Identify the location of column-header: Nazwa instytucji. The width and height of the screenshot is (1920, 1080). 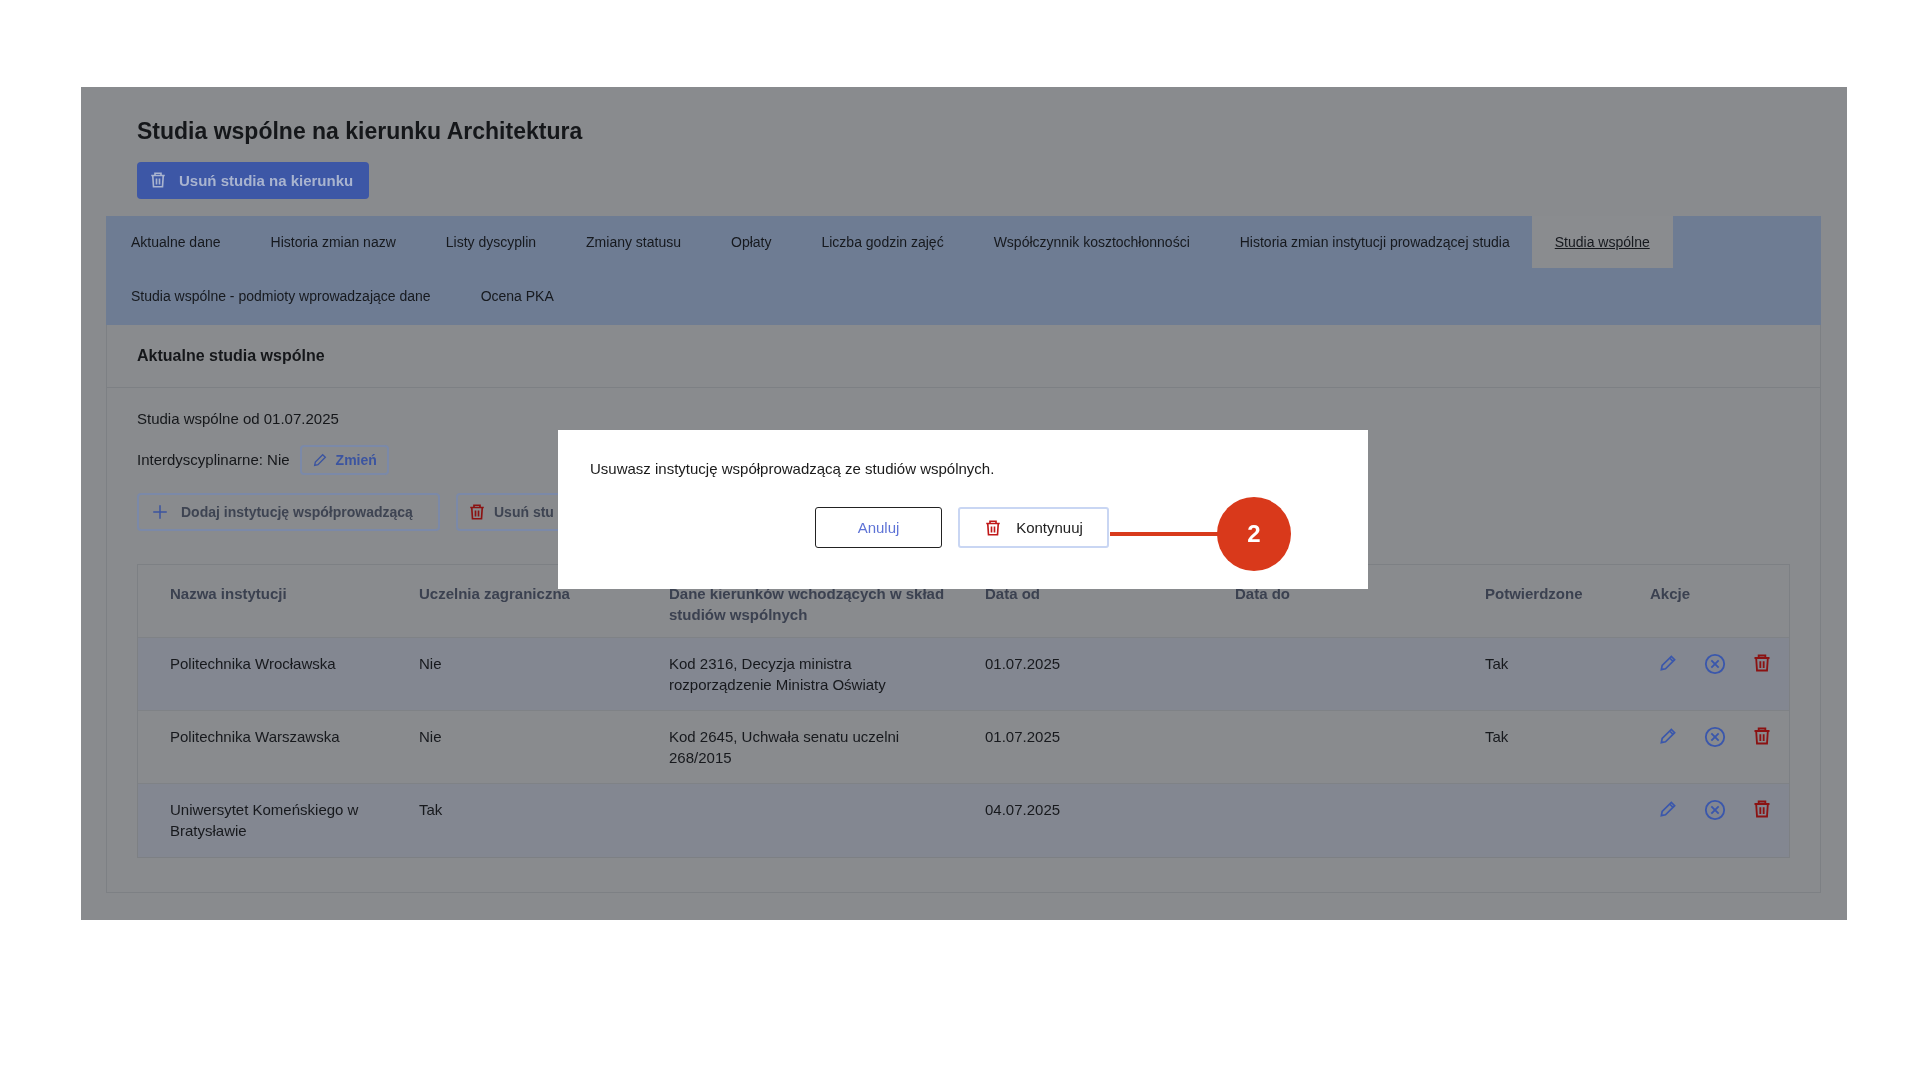
(229, 593).